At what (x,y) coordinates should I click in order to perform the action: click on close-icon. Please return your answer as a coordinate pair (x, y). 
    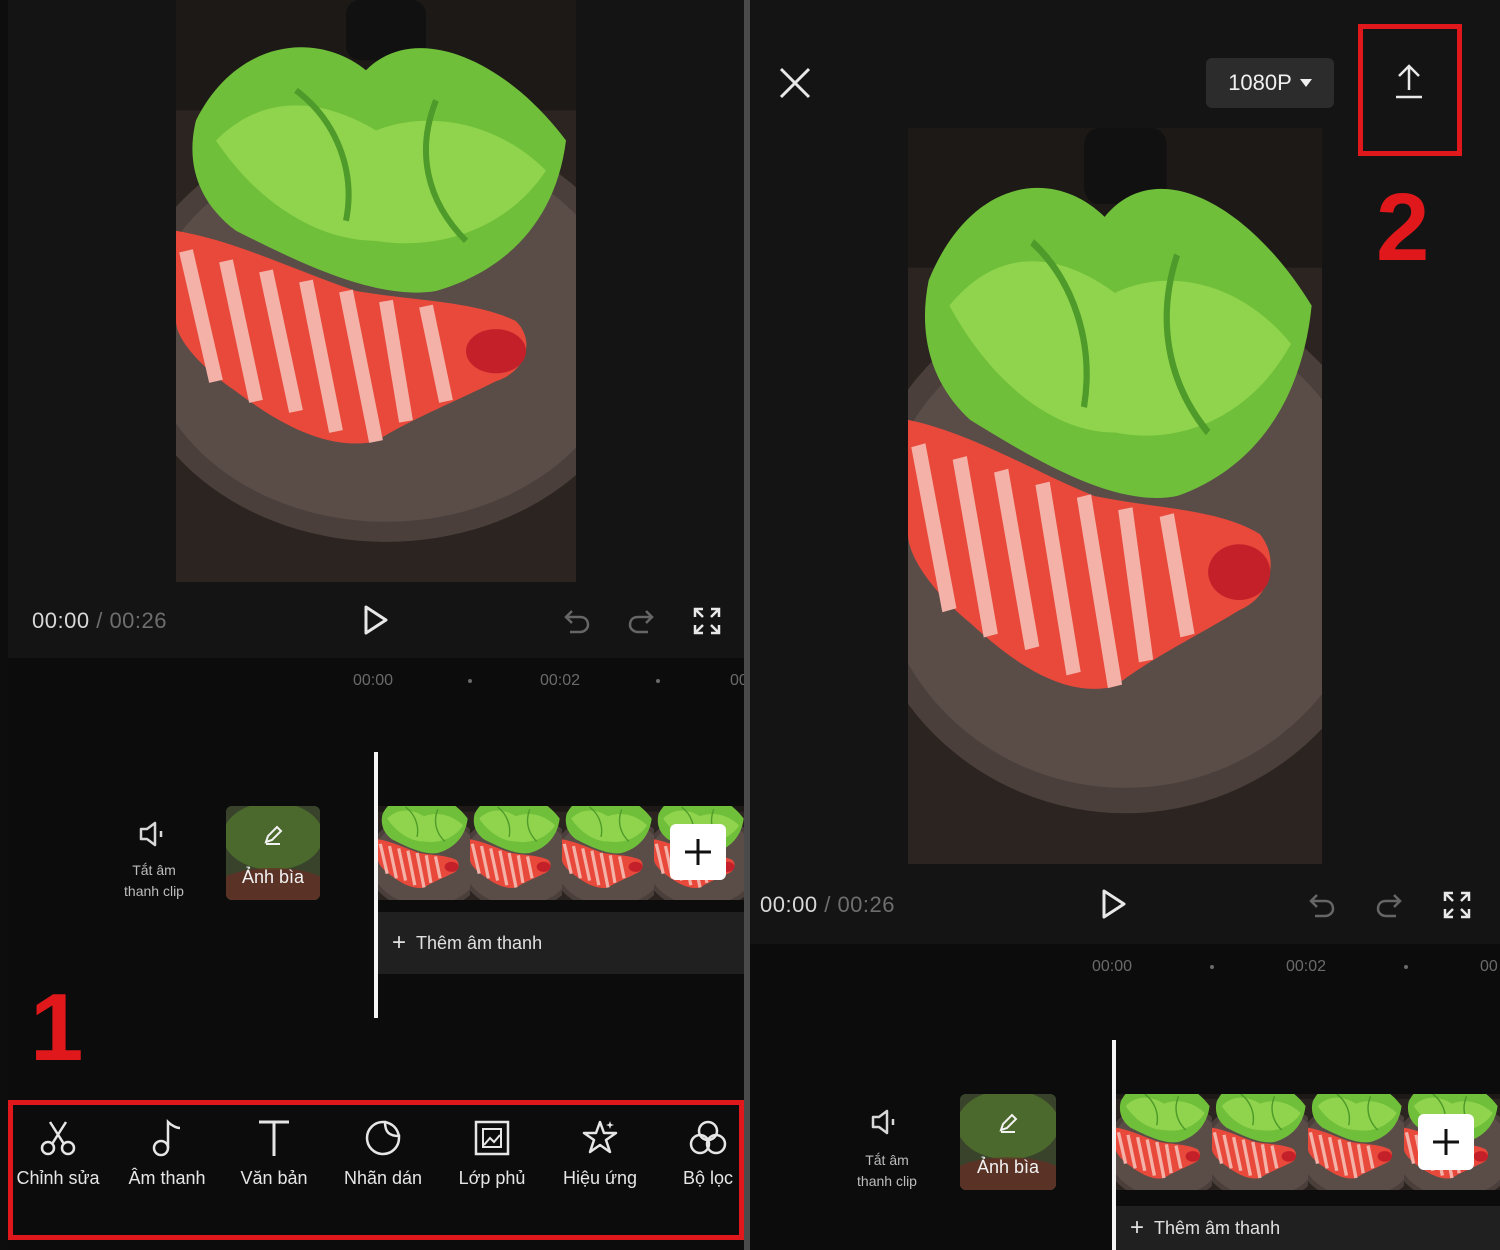
    Looking at the image, I should click on (795, 83).